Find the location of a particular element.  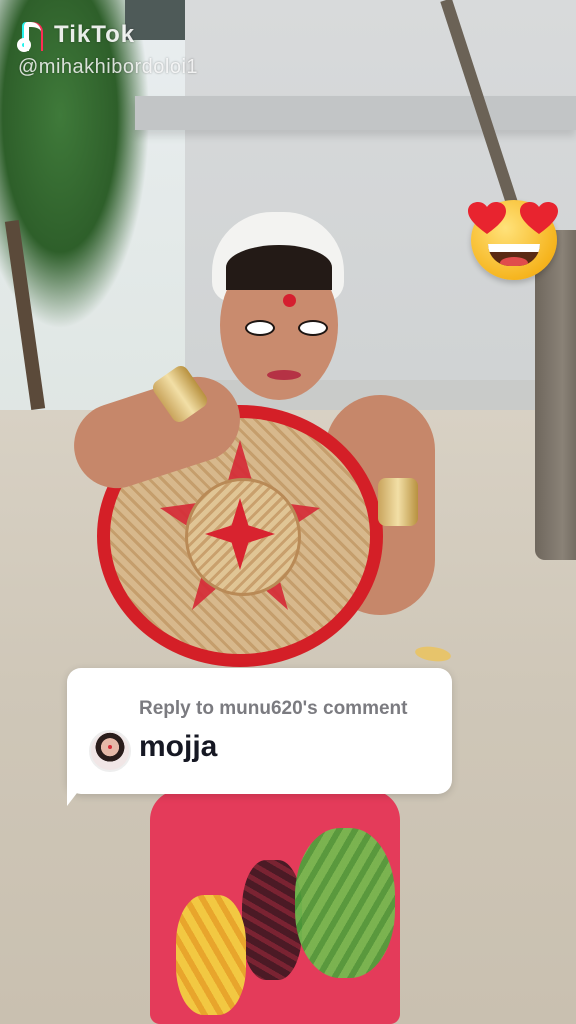

tiktok-brand-text: TikTok is located at coordinates (95, 34).